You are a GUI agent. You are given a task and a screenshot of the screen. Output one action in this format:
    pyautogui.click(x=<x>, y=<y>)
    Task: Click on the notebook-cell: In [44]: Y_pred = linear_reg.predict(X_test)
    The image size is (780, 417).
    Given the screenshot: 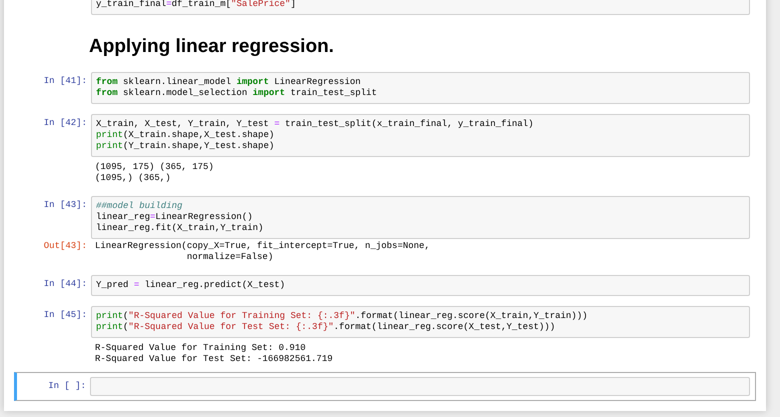 What is the action you would take?
    pyautogui.click(x=385, y=285)
    